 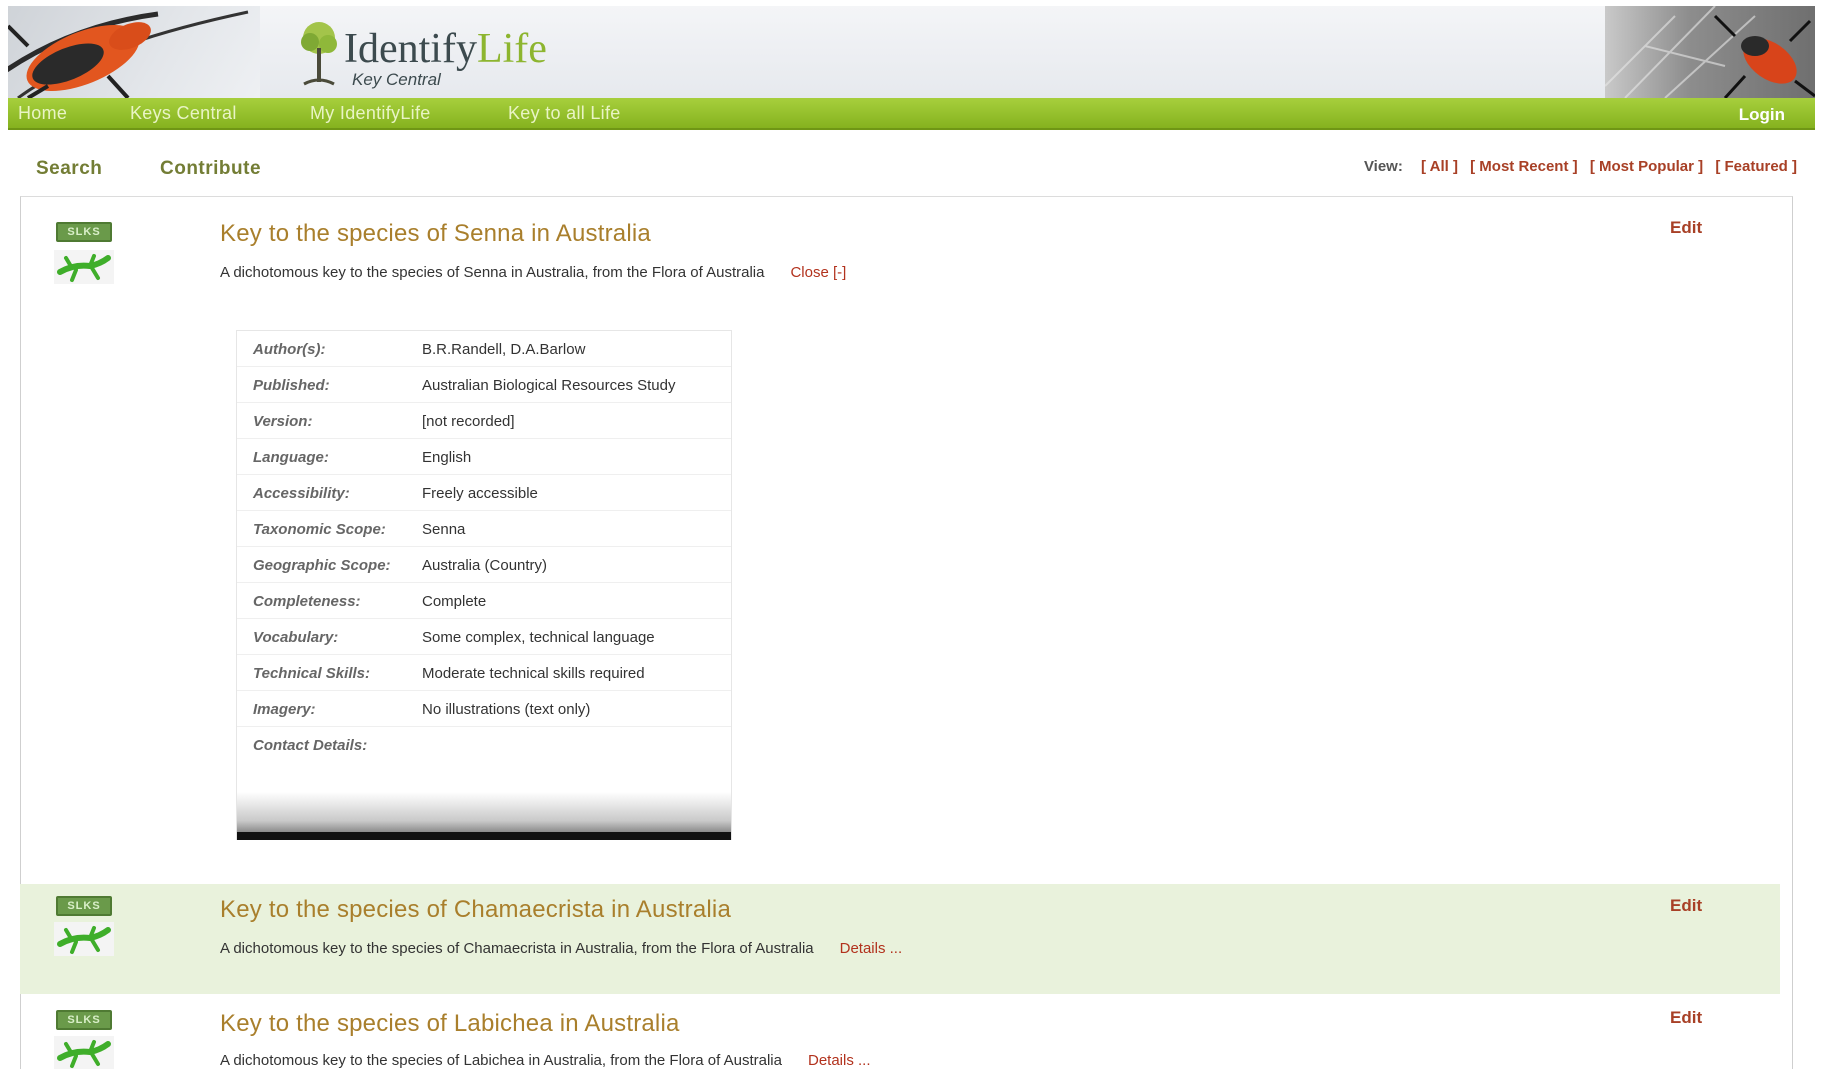 What do you see at coordinates (322, 565) in the screenshot?
I see `detail-label: Geographic Scope:` at bounding box center [322, 565].